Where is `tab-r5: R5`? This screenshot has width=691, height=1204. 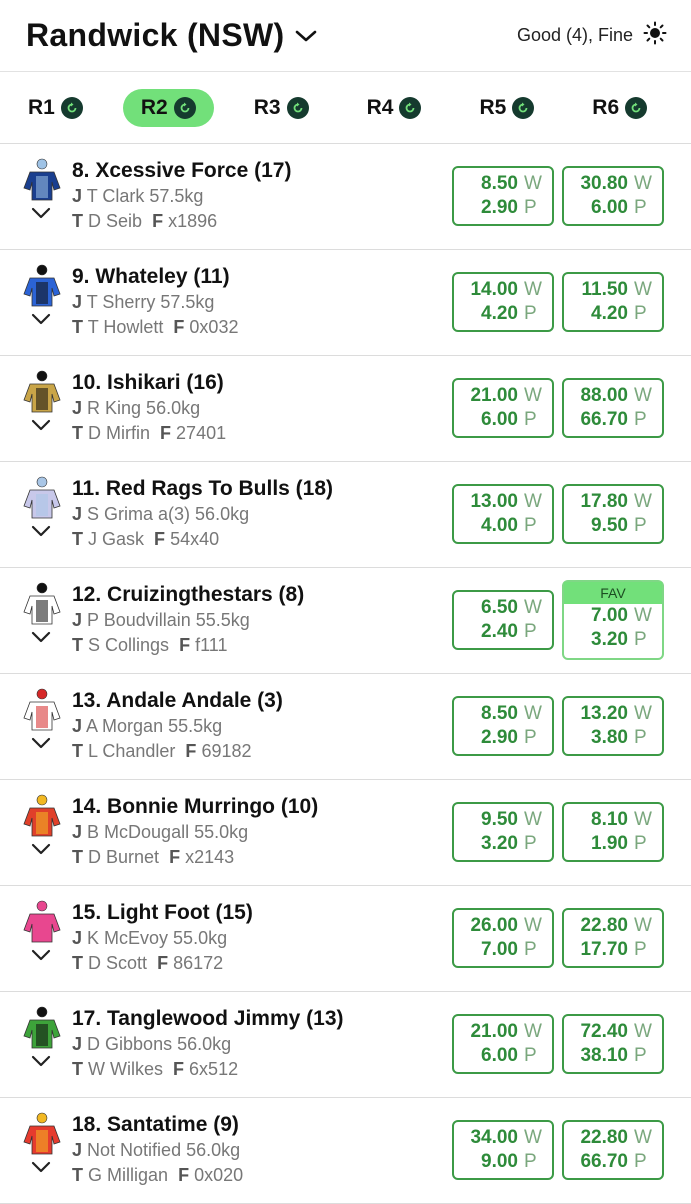
tab-r5: R5 is located at coordinates (506, 108).